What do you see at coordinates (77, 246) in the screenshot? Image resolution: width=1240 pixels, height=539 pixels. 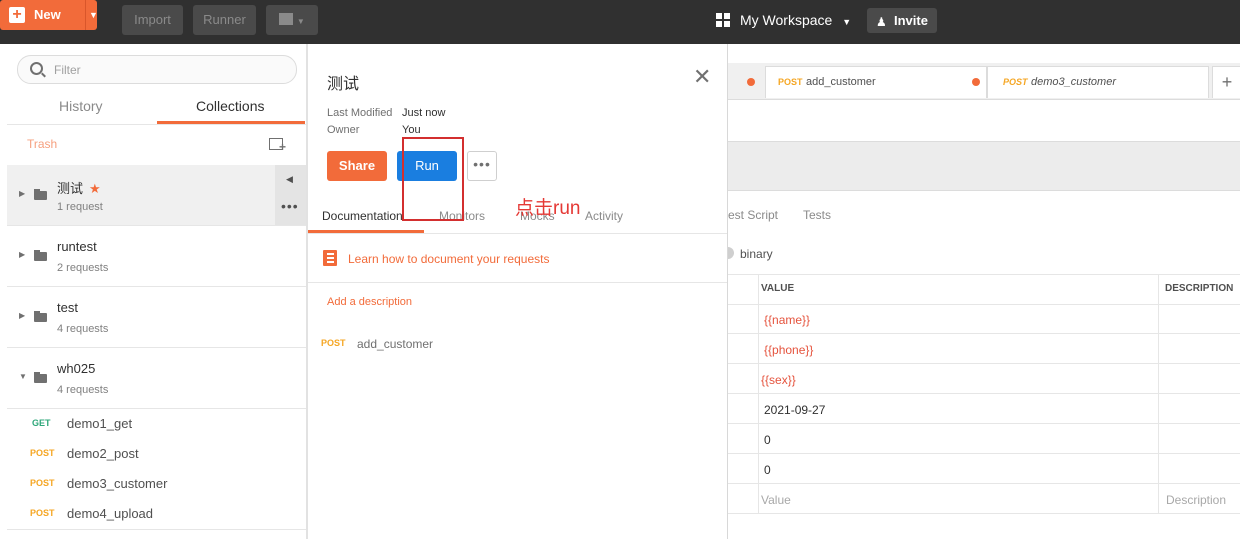 I see `collection-name: runtest` at bounding box center [77, 246].